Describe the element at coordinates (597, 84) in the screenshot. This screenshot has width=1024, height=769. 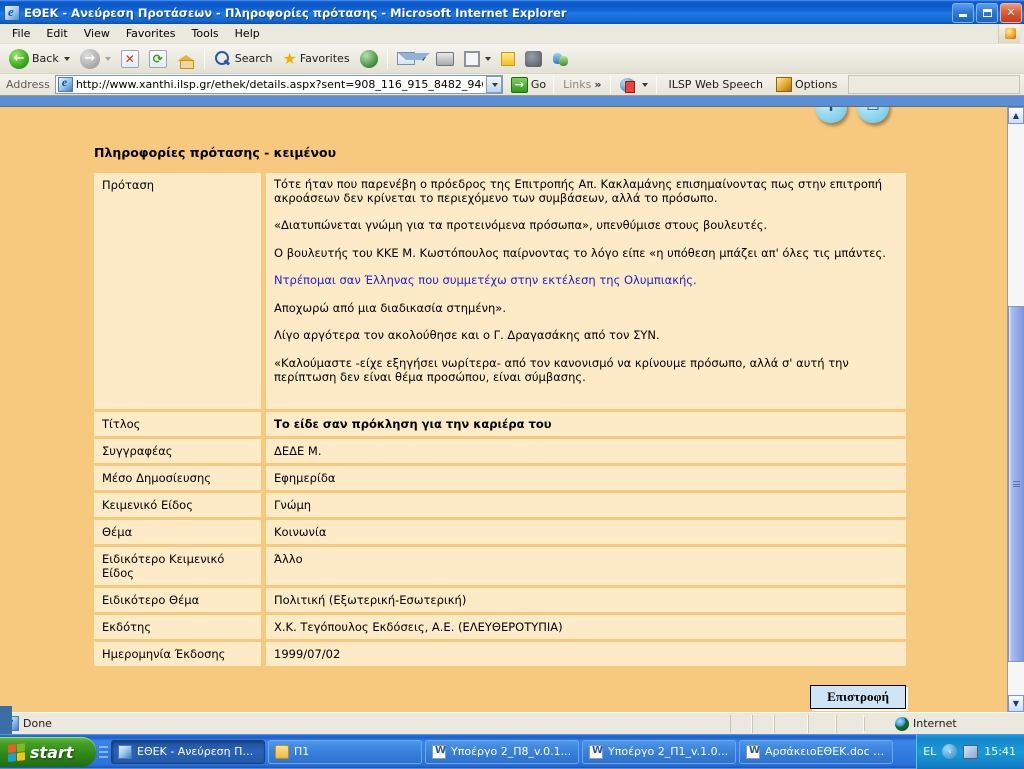
I see `chevron-right-icon: »` at that location.